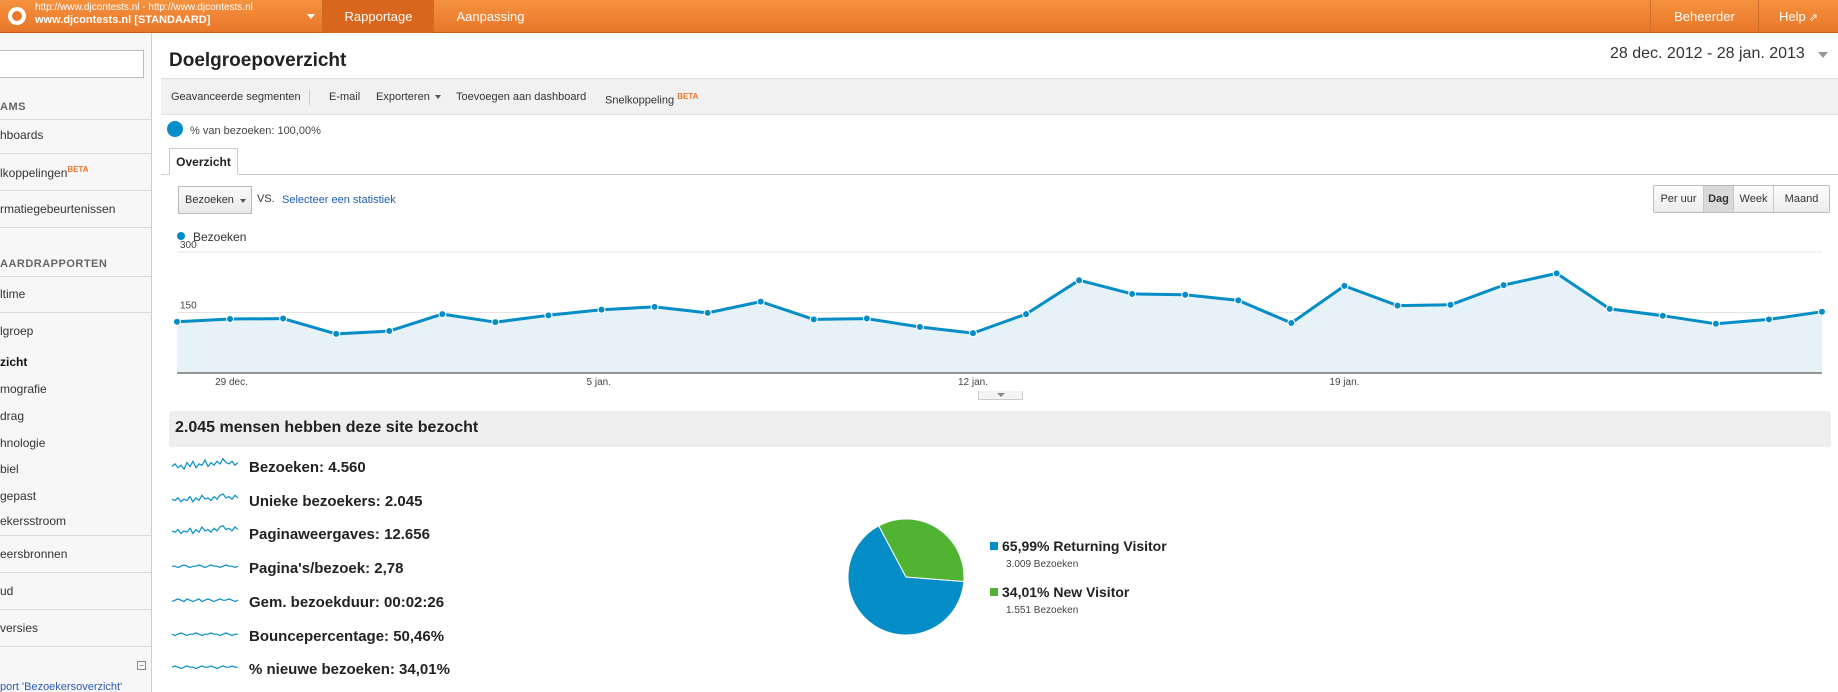 Image resolution: width=1838 pixels, height=692 pixels. What do you see at coordinates (22, 443) in the screenshot?
I see `sidebar-item-technologie: hnologie` at bounding box center [22, 443].